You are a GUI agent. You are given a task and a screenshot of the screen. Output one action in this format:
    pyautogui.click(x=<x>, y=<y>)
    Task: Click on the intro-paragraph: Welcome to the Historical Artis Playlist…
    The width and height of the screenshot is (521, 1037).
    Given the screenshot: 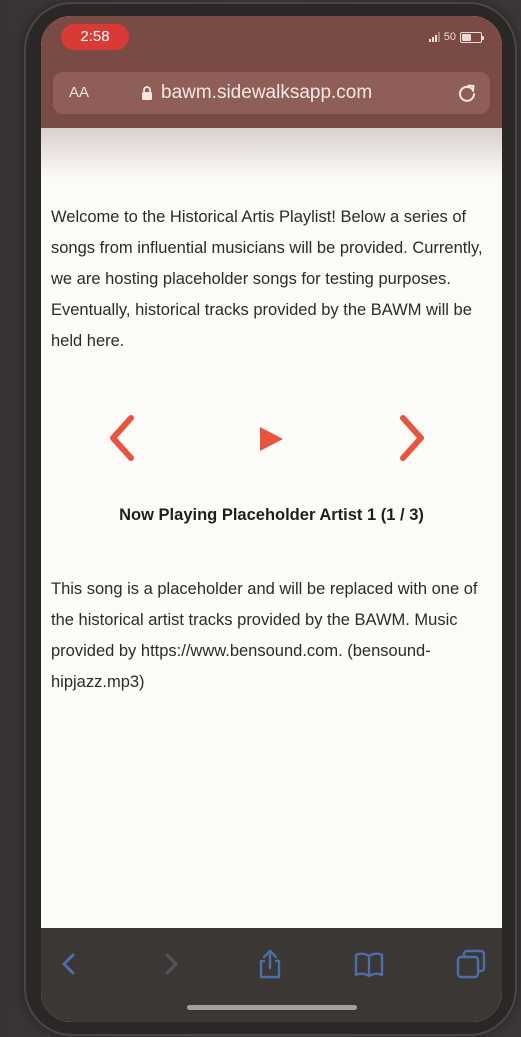 What is the action you would take?
    pyautogui.click(x=267, y=279)
    